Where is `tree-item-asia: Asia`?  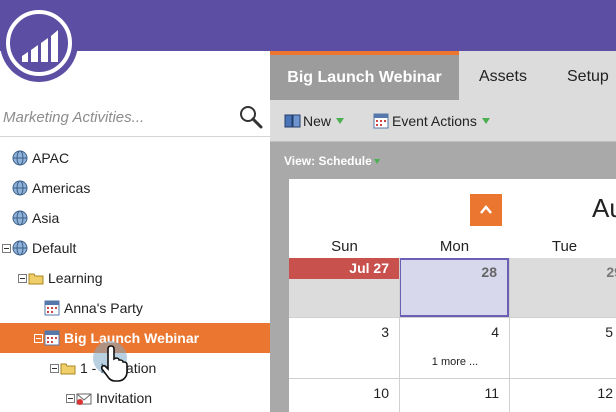 tree-item-asia: Asia is located at coordinates (135, 218).